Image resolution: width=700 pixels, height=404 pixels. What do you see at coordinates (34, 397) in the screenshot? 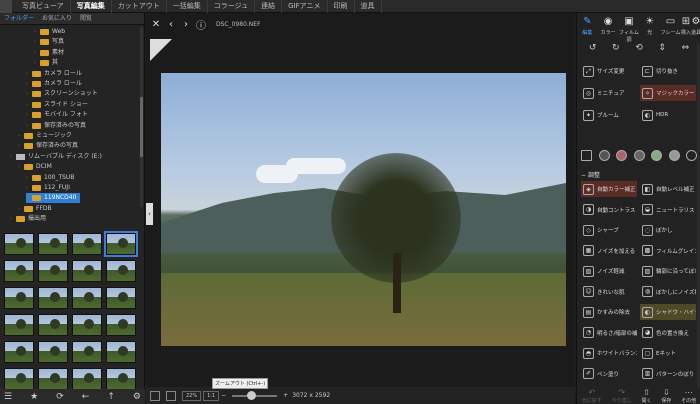
I see `star-icon: ★` at bounding box center [34, 397].